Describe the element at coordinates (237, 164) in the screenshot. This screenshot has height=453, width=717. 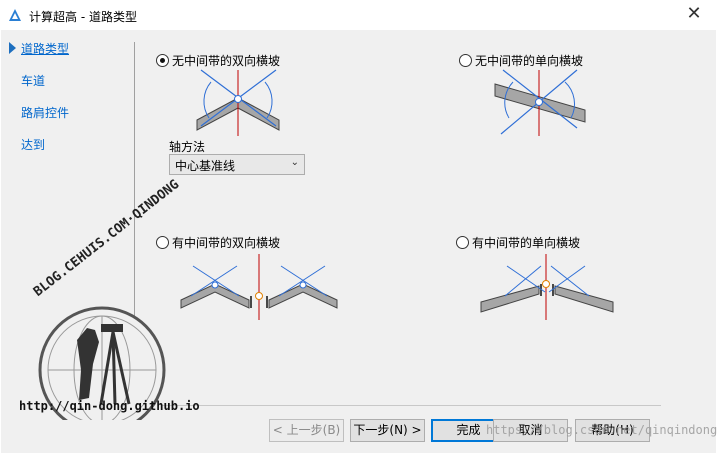
I see `axis-method-dropdown: 中心基准线 ⌄` at that location.